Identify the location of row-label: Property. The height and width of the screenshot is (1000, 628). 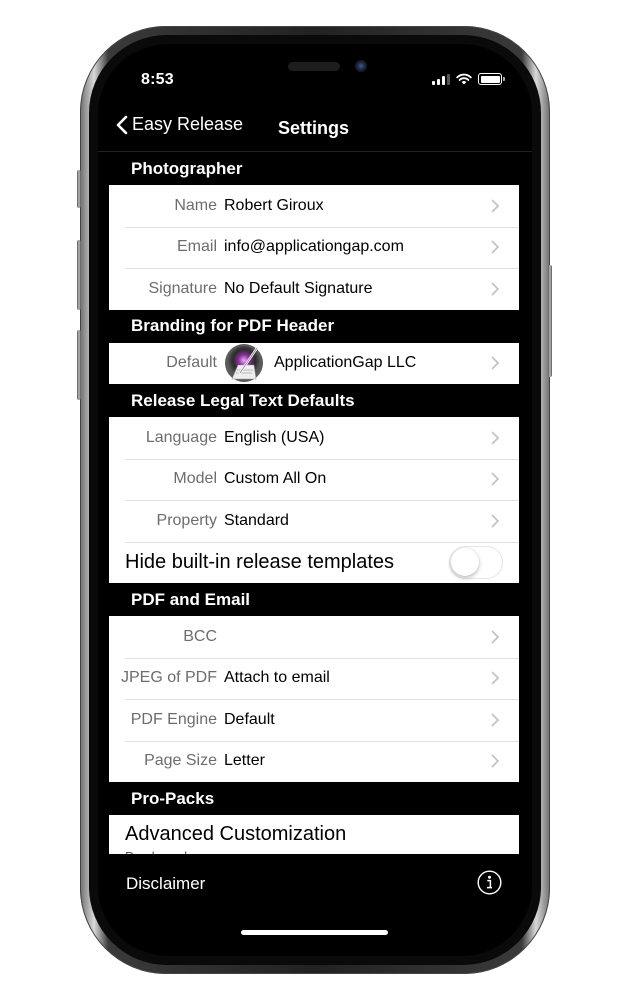
(186, 520).